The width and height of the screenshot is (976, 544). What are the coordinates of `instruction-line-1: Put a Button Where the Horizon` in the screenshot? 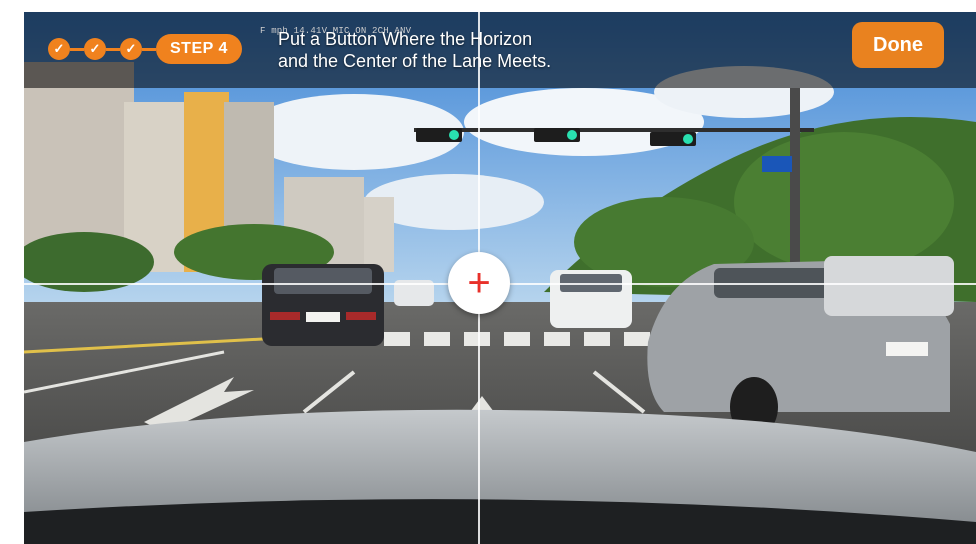 It's located at (405, 39).